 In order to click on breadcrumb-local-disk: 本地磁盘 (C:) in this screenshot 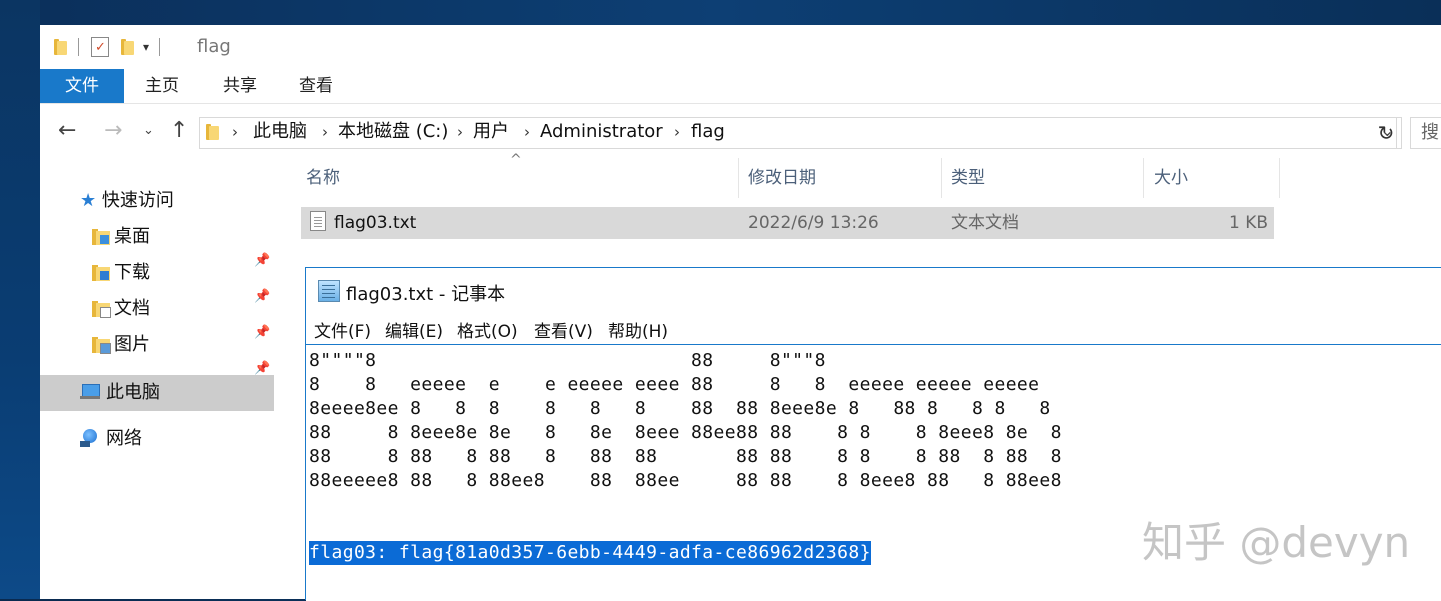, I will do `click(393, 132)`.